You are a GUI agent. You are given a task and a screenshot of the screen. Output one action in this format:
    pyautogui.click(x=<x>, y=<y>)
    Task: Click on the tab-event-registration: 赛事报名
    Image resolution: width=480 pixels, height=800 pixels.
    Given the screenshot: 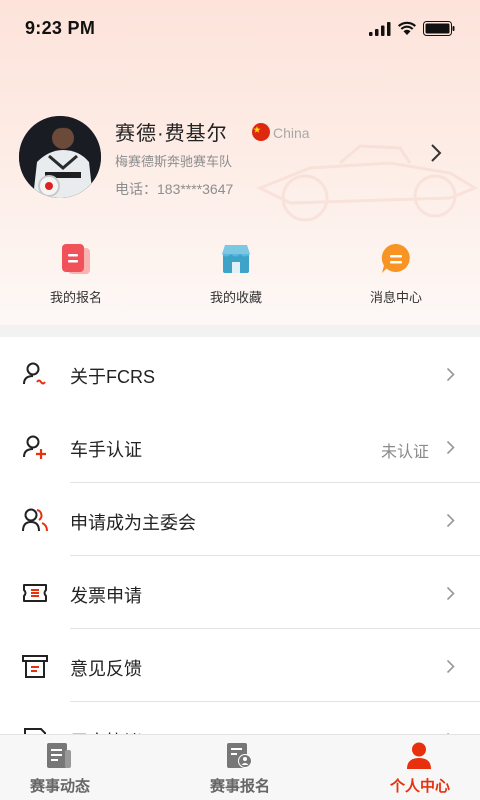 What is the action you would take?
    pyautogui.click(x=240, y=767)
    